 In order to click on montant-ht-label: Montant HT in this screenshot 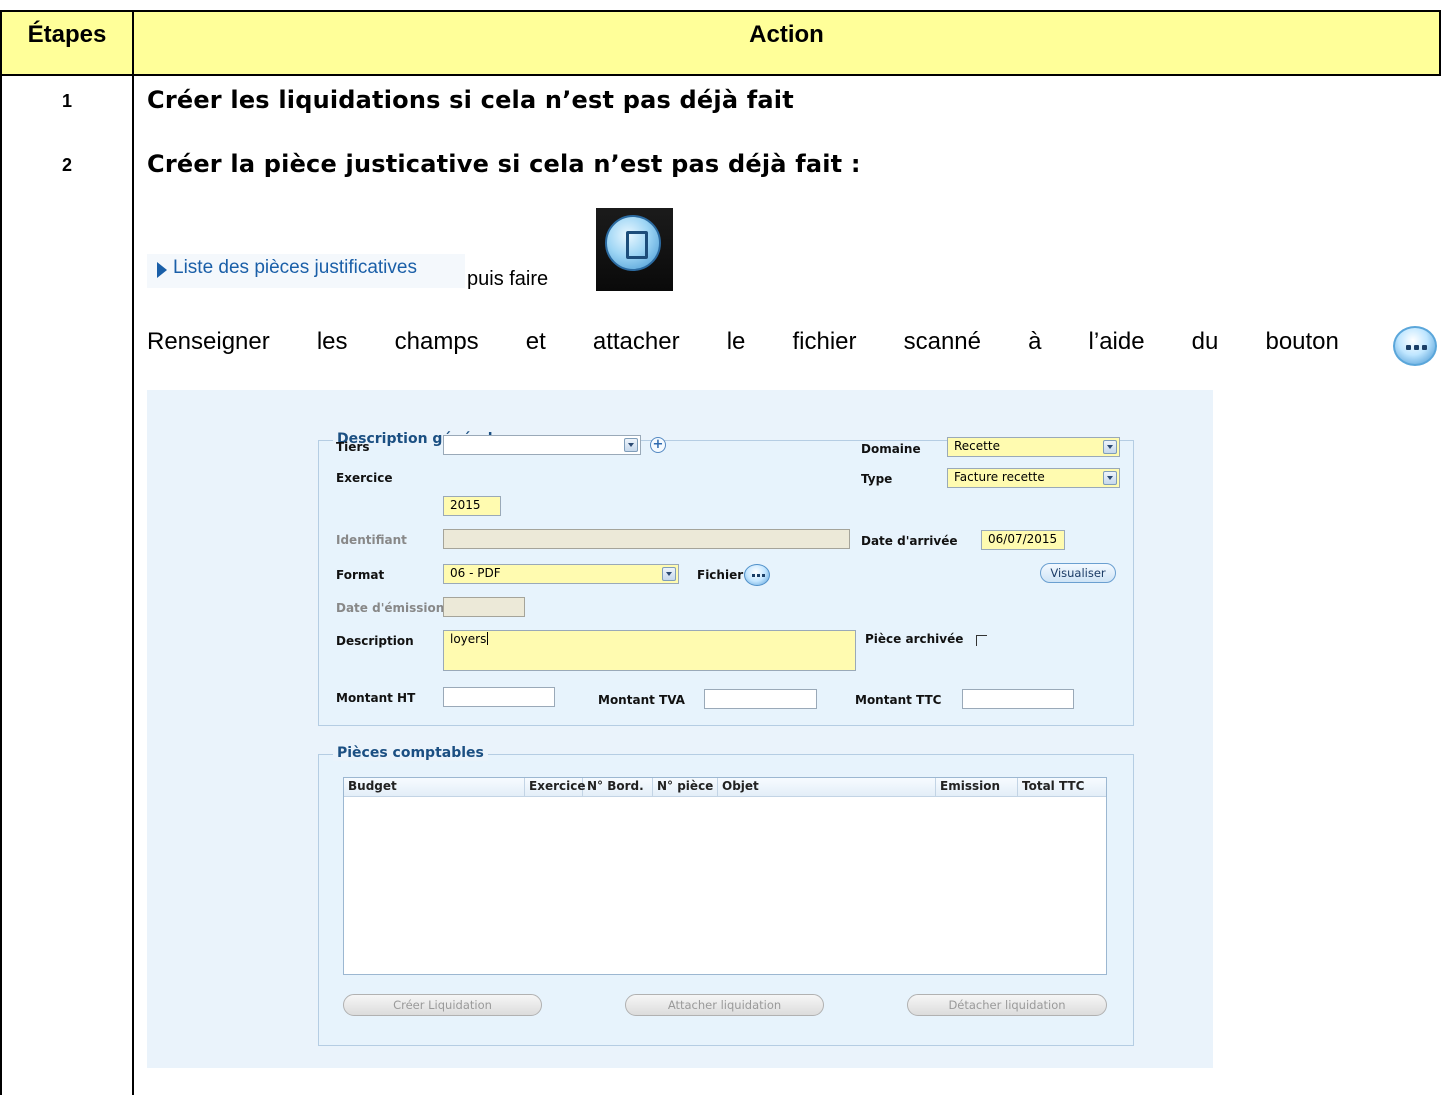, I will do `click(376, 698)`.